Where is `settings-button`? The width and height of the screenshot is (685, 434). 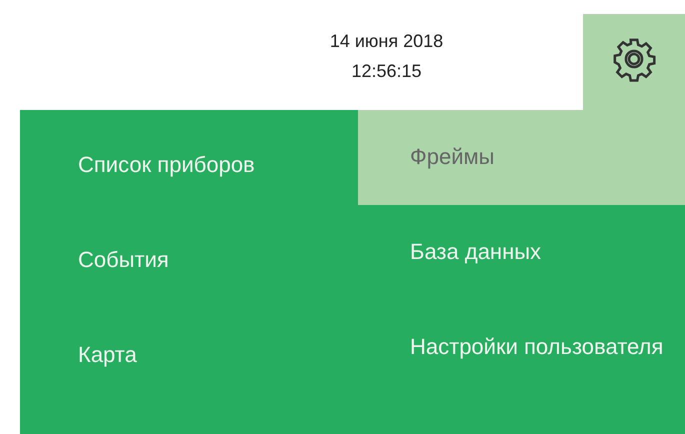 settings-button is located at coordinates (634, 62).